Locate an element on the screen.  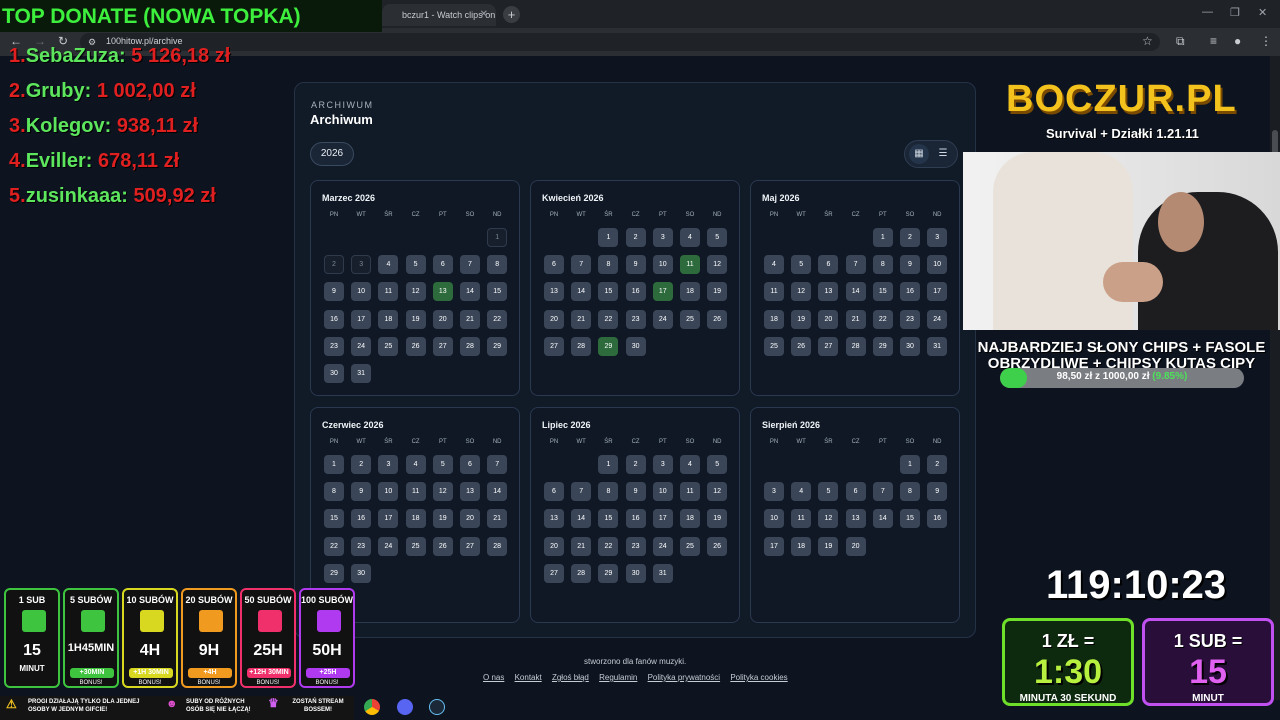
menu-kebab-icon: ⋮ is located at coordinates (1266, 41).